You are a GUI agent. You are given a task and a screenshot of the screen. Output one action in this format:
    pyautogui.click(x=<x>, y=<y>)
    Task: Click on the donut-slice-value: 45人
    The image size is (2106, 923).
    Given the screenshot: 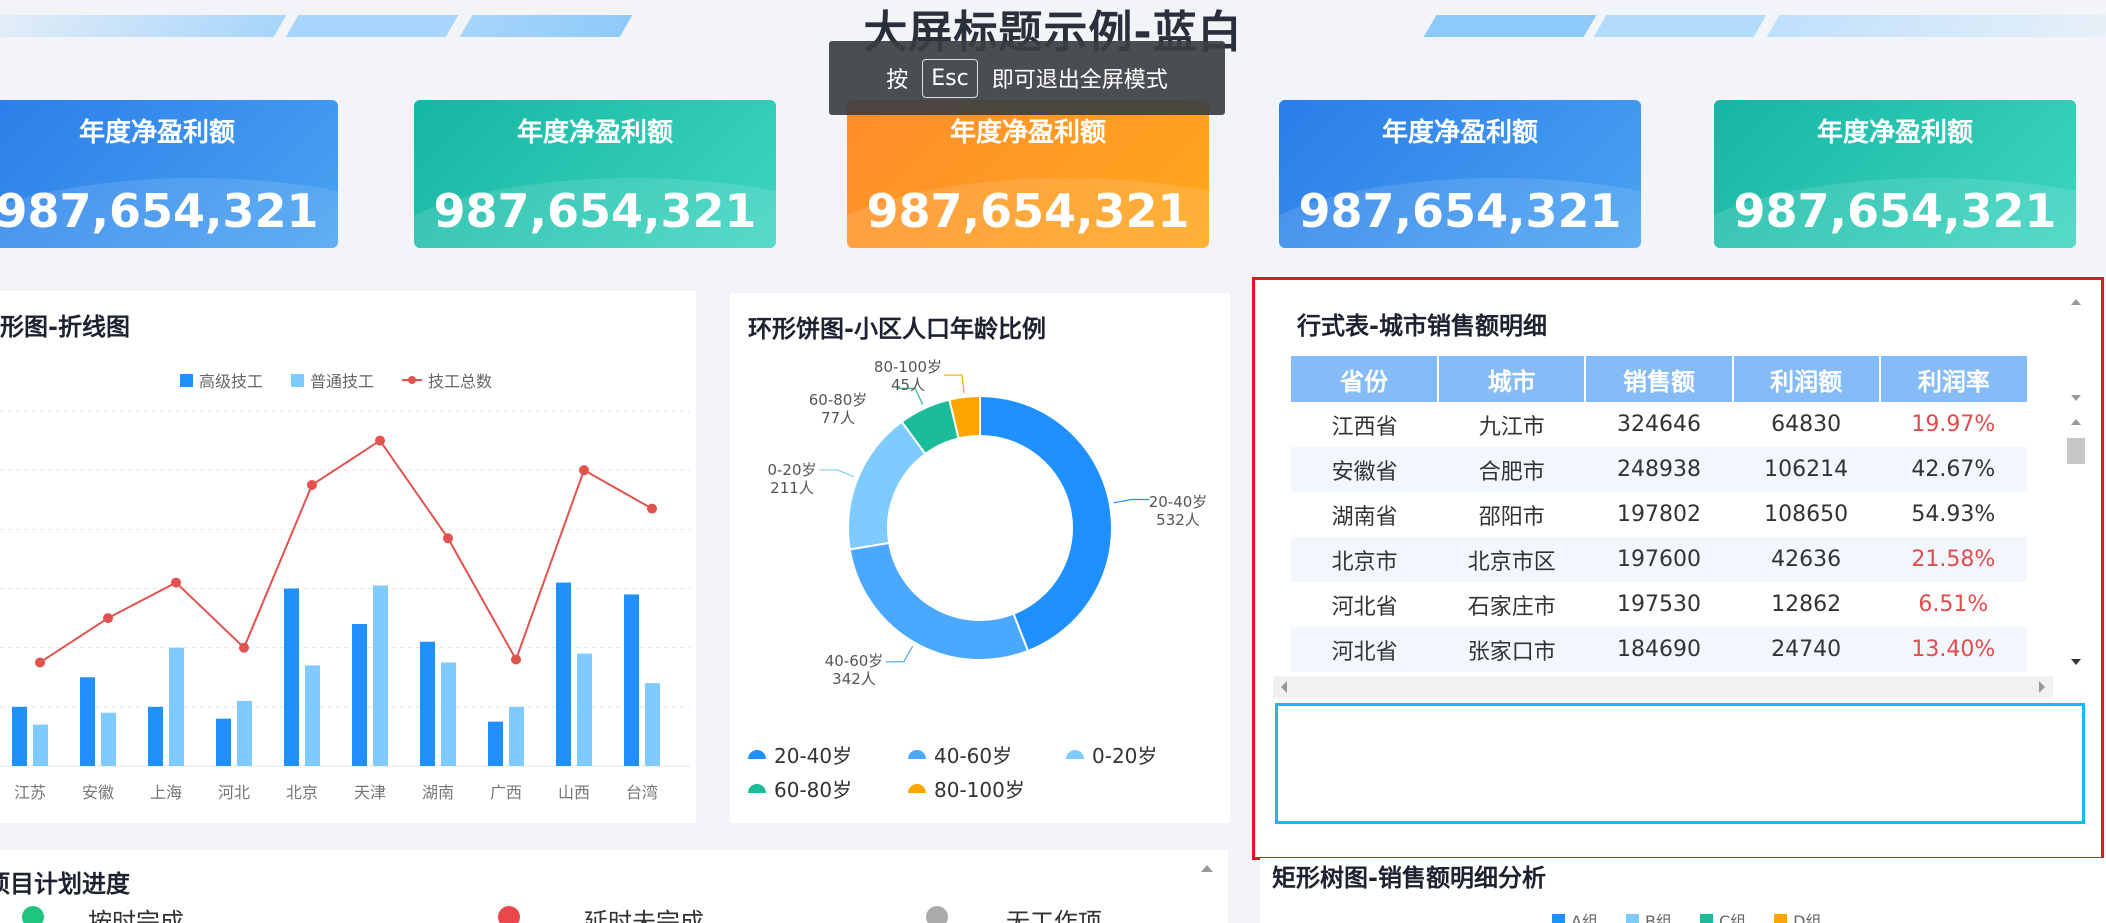 What is the action you would take?
    pyautogui.click(x=908, y=385)
    